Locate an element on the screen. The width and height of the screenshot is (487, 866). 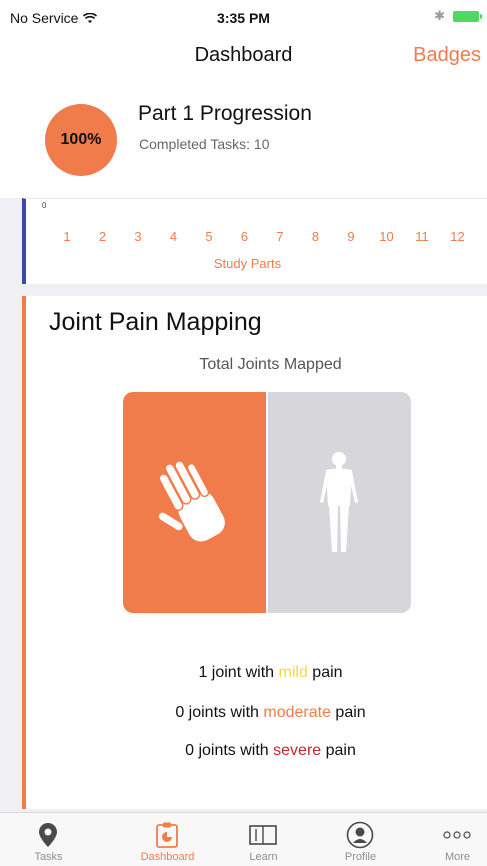
tab-learn: Learn is located at coordinates (263, 839).